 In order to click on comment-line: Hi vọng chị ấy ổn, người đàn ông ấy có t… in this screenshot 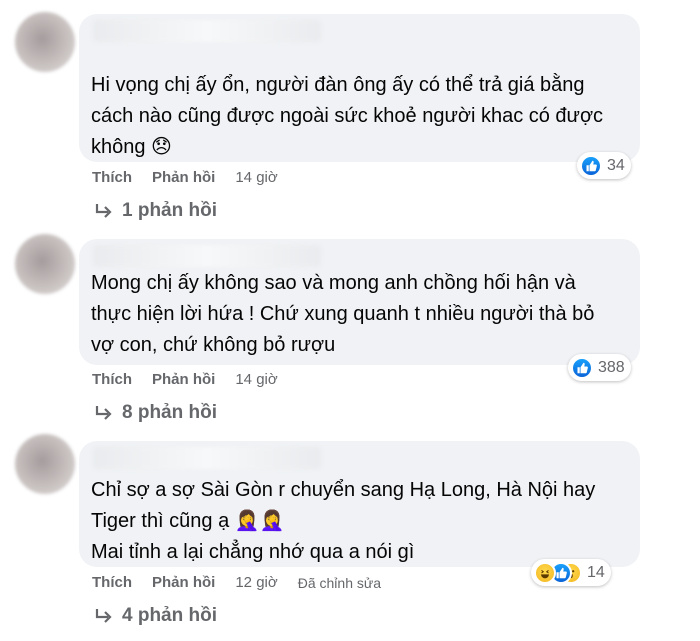, I will do `click(338, 85)`.